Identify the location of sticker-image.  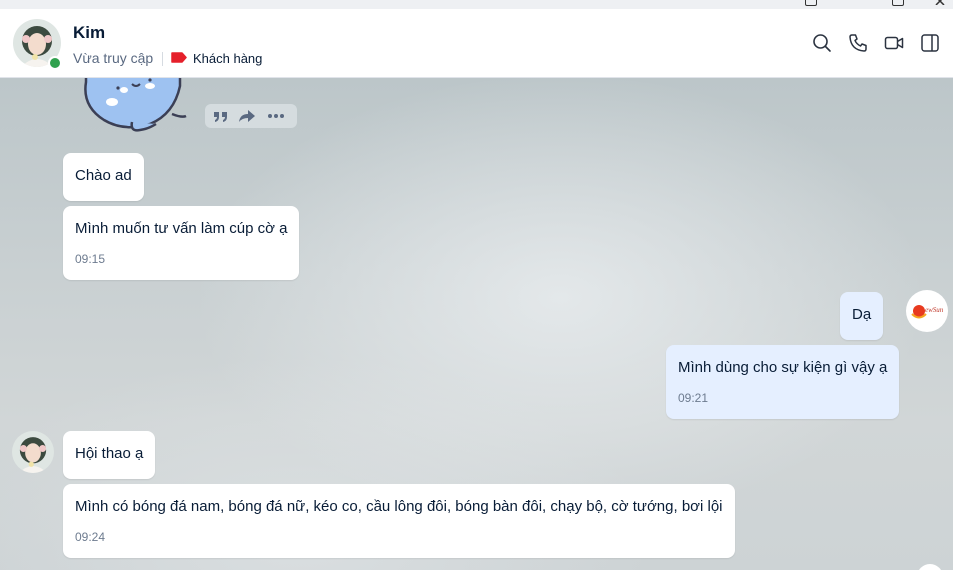
(133, 106).